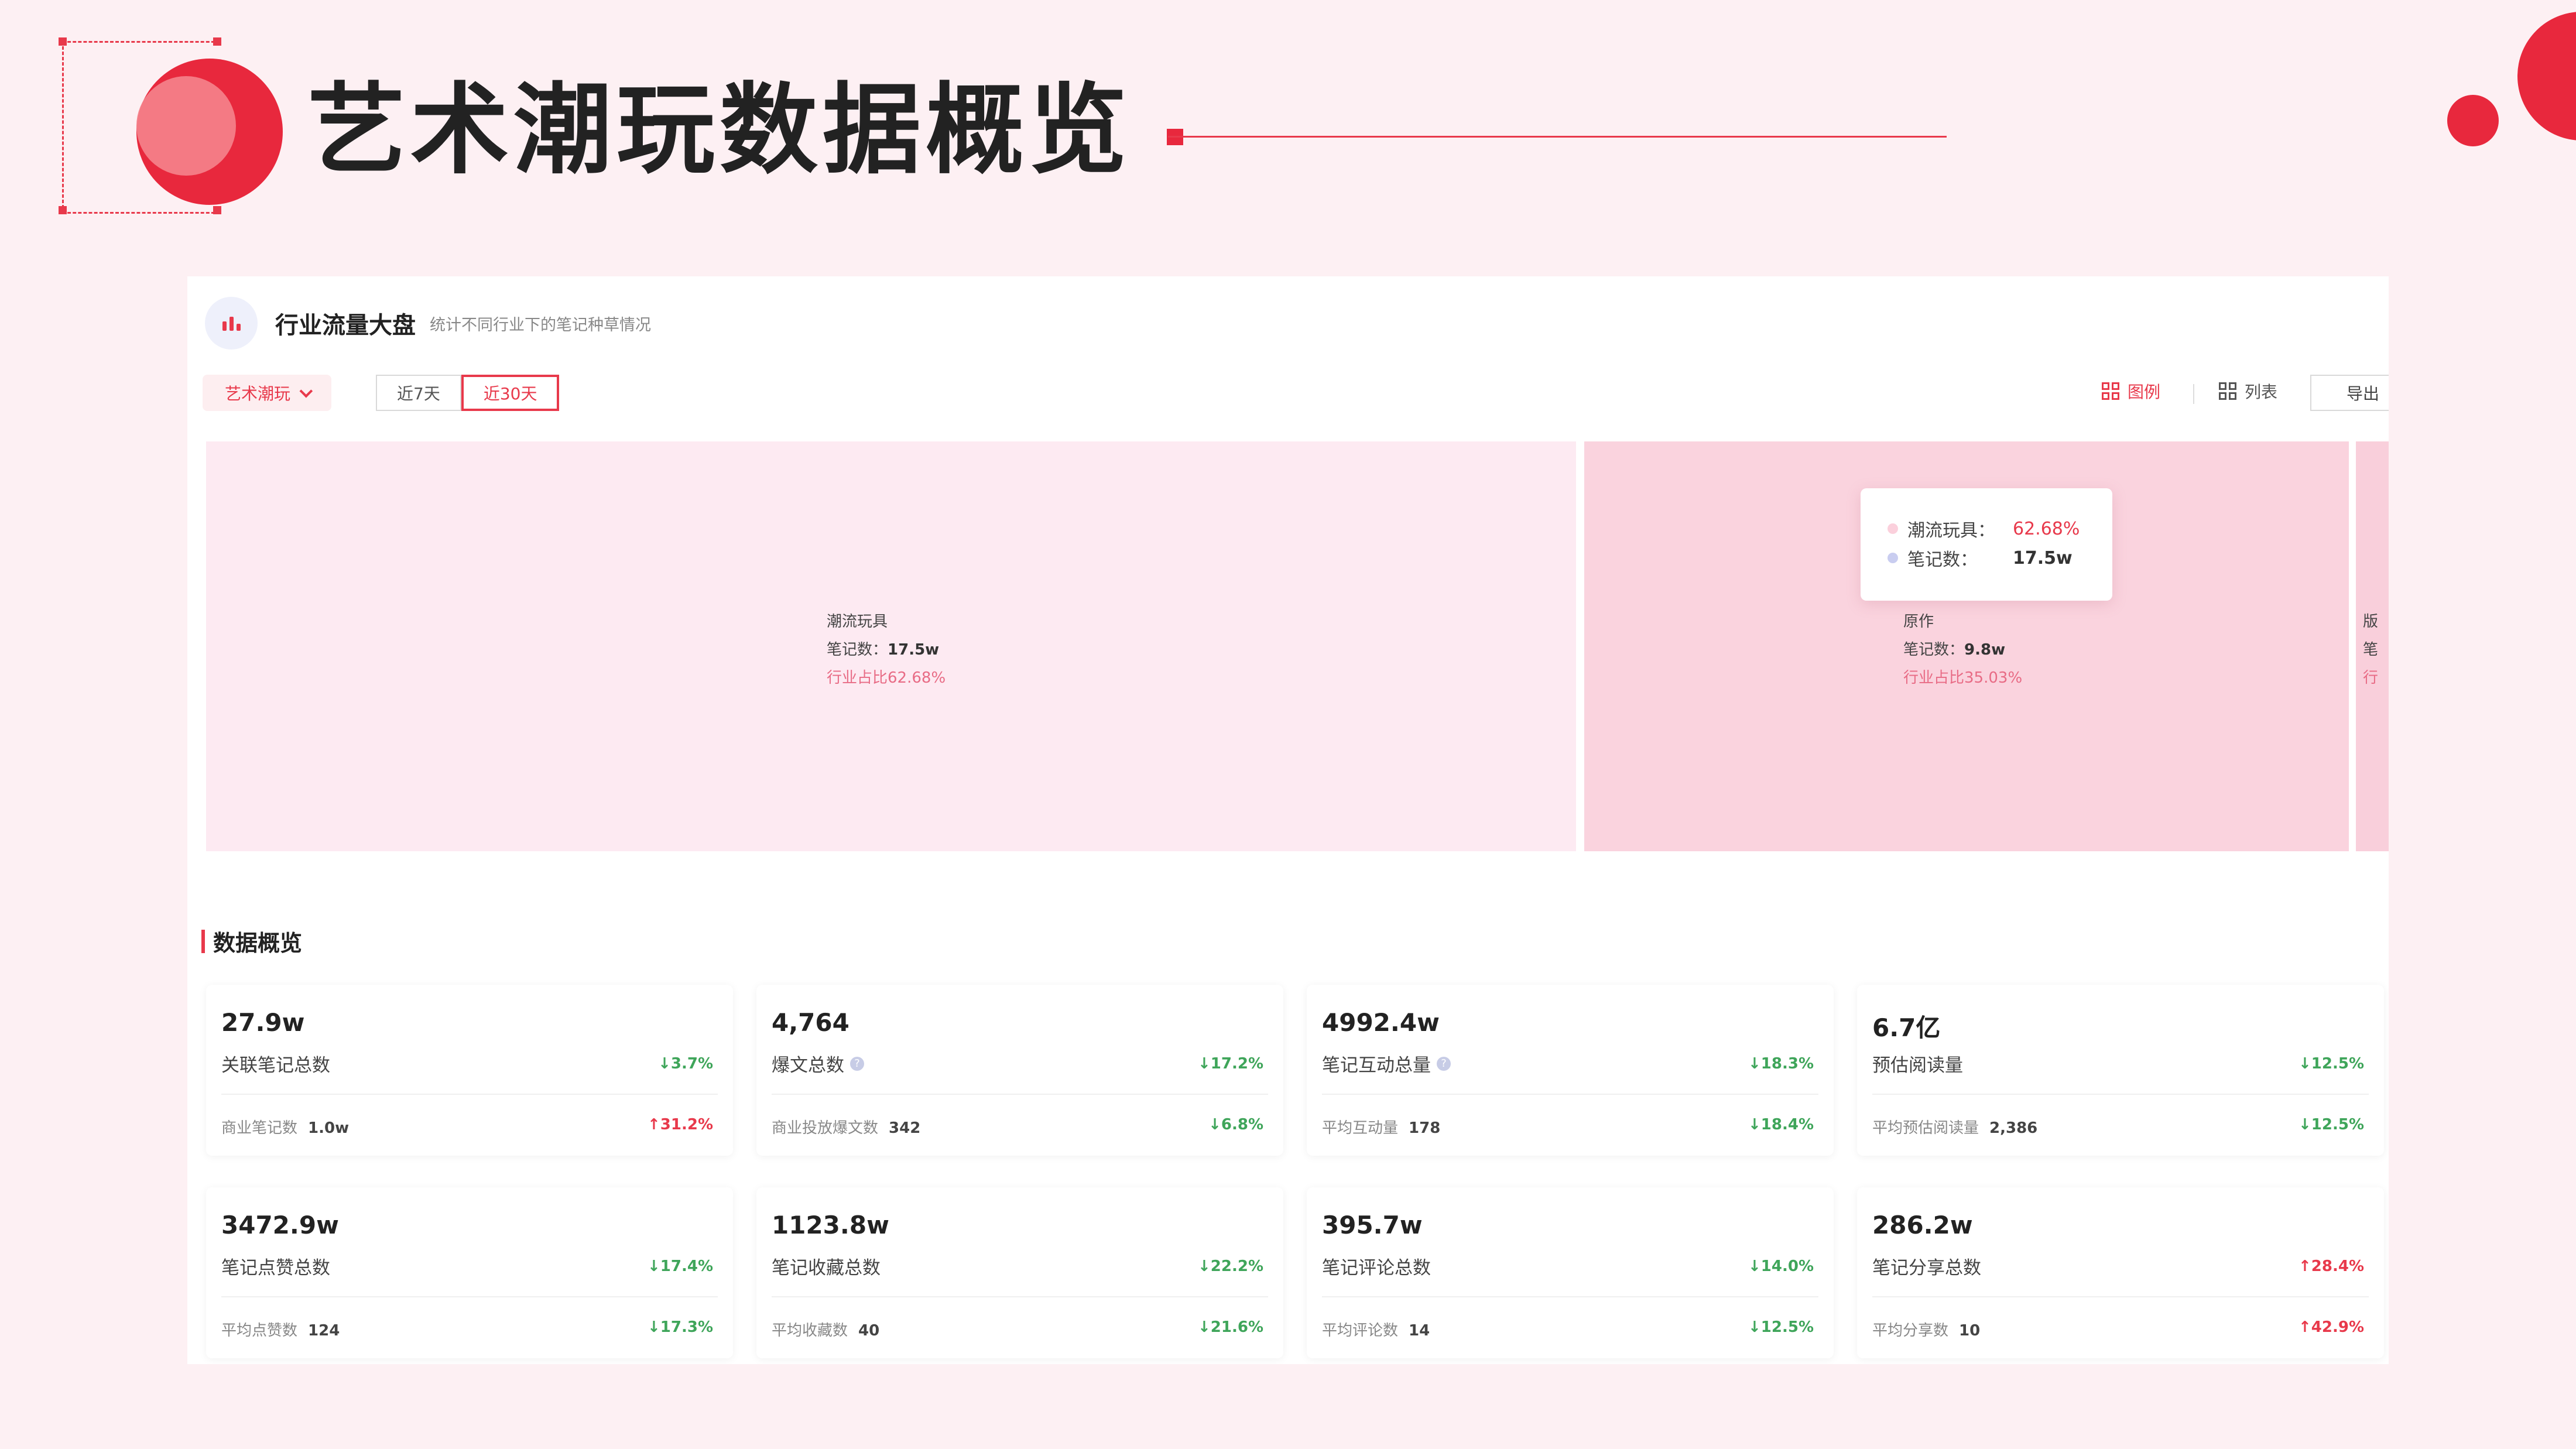 This screenshot has width=2576, height=1449. I want to click on metric-label-row: 关联笔记总数, so click(275, 1063).